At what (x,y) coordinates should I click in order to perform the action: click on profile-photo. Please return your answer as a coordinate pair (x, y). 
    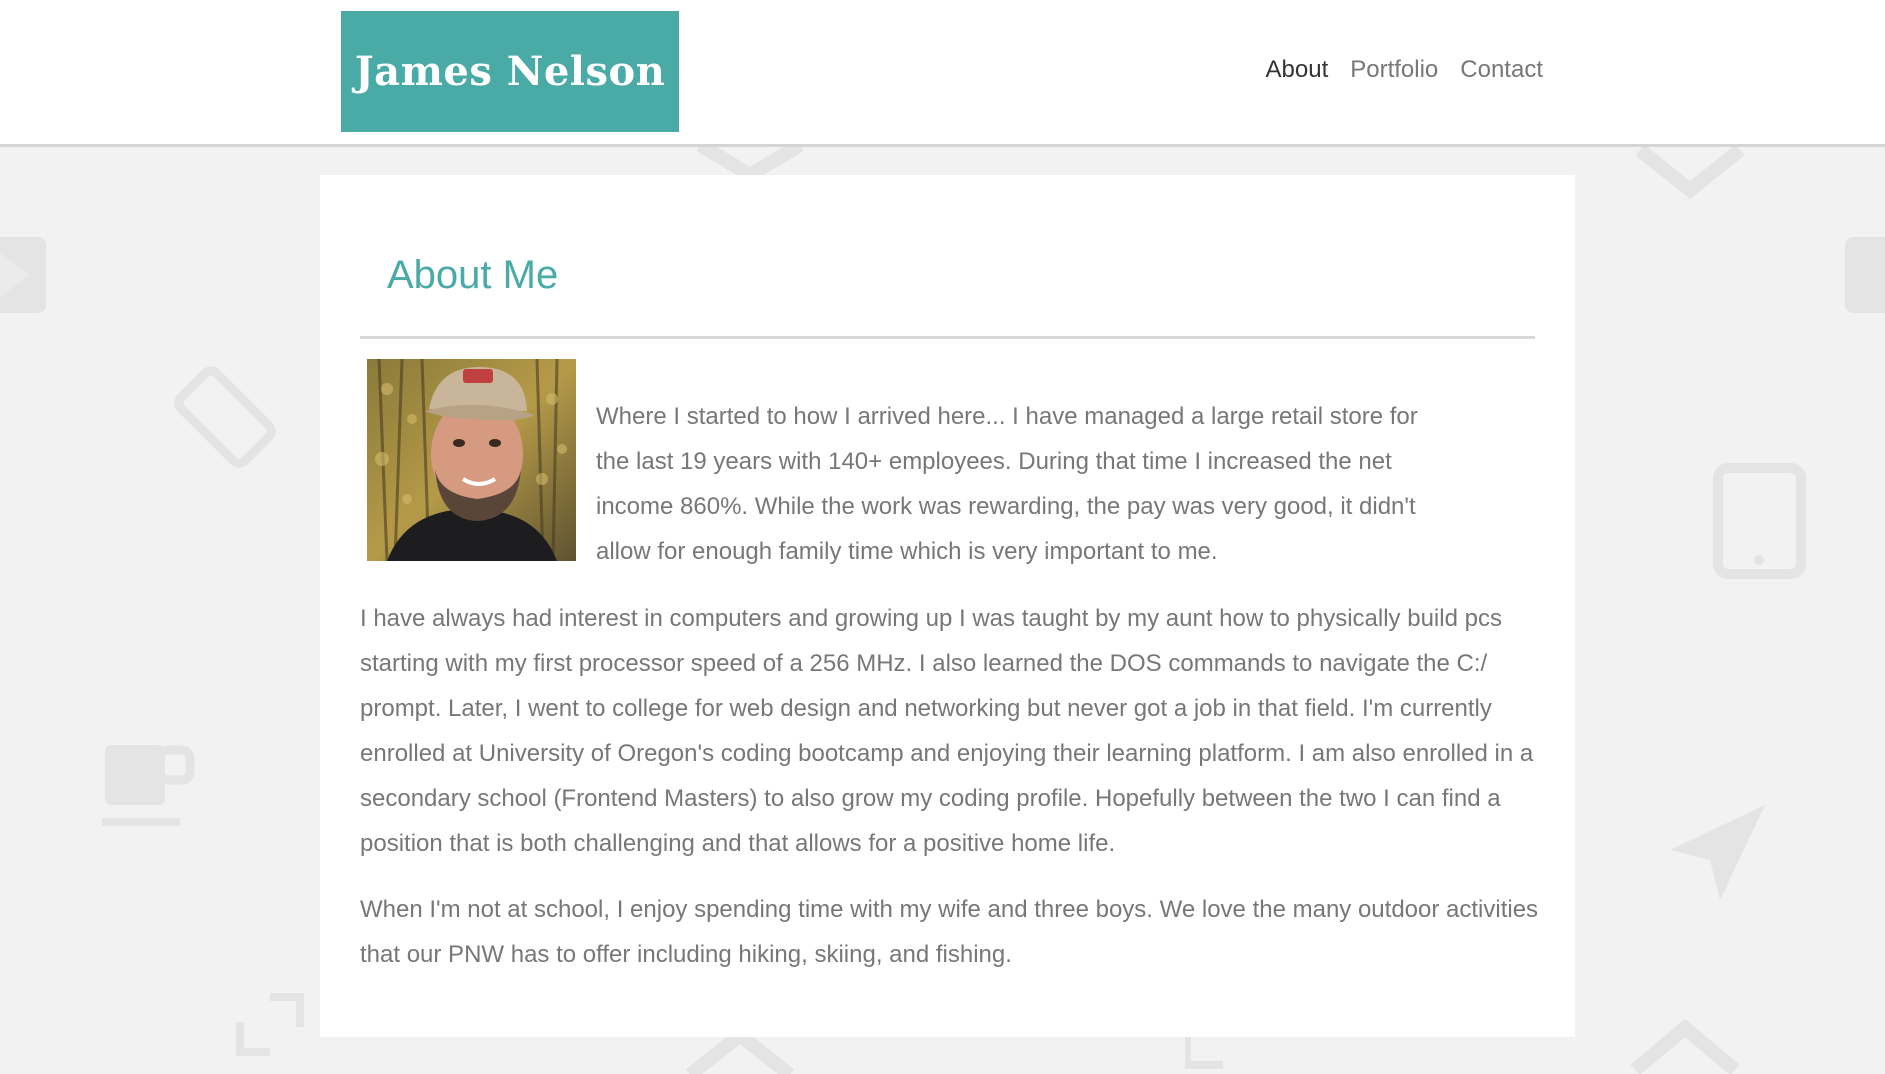
    Looking at the image, I should click on (471, 460).